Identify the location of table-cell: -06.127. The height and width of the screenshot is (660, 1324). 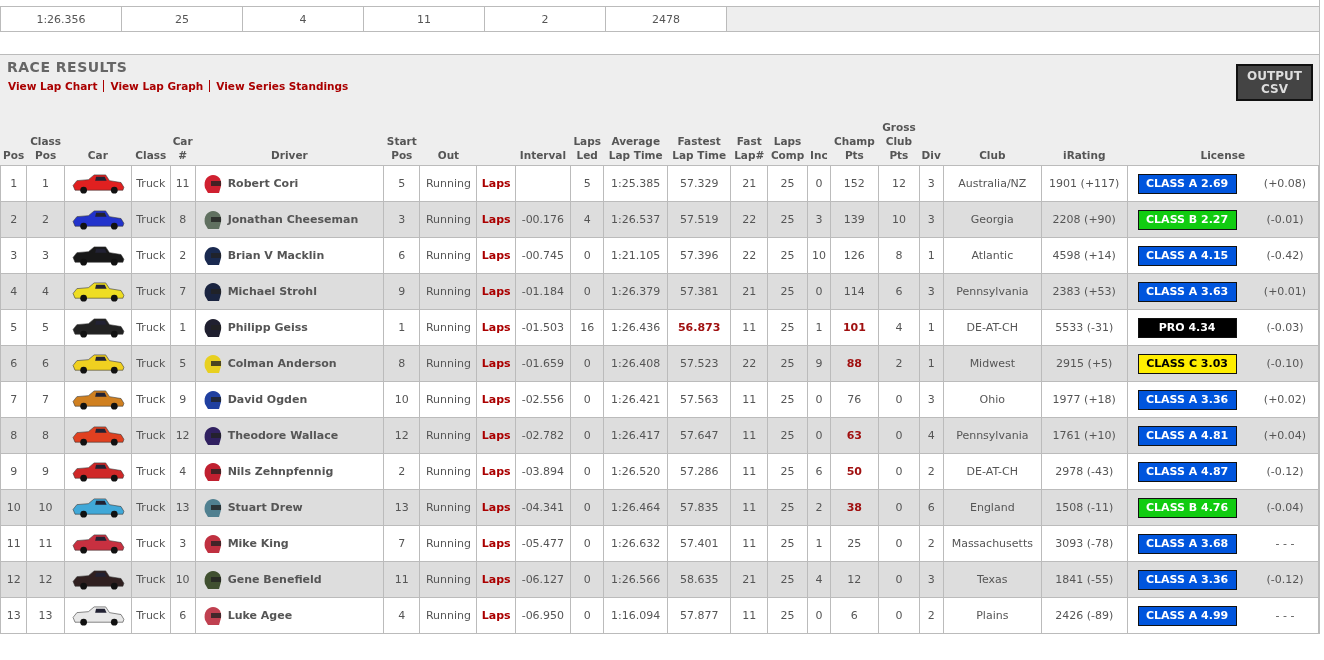
(543, 579).